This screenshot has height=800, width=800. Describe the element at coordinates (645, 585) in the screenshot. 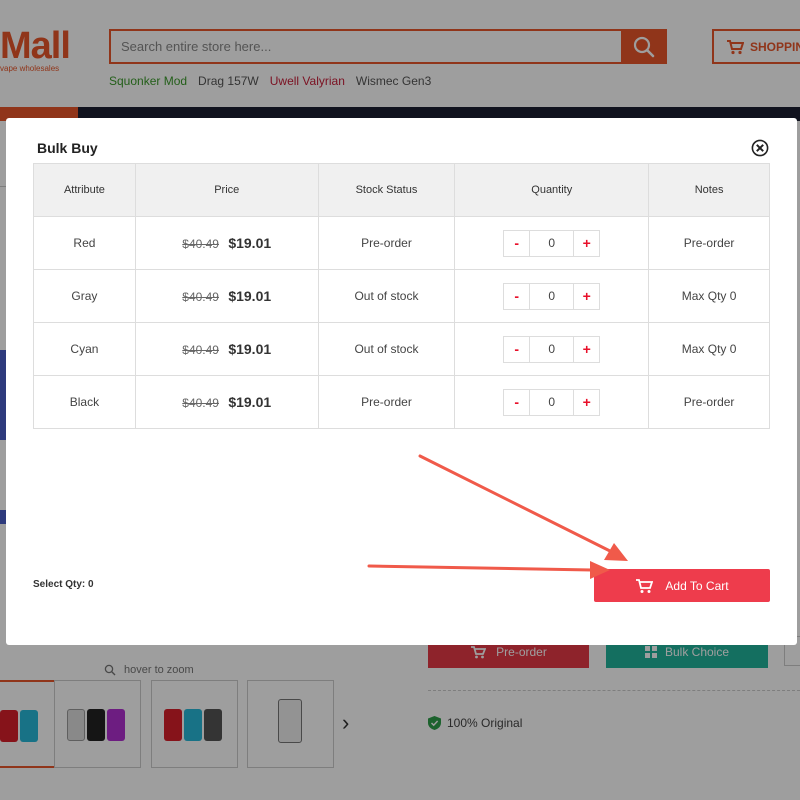

I see `cart-icon` at that location.